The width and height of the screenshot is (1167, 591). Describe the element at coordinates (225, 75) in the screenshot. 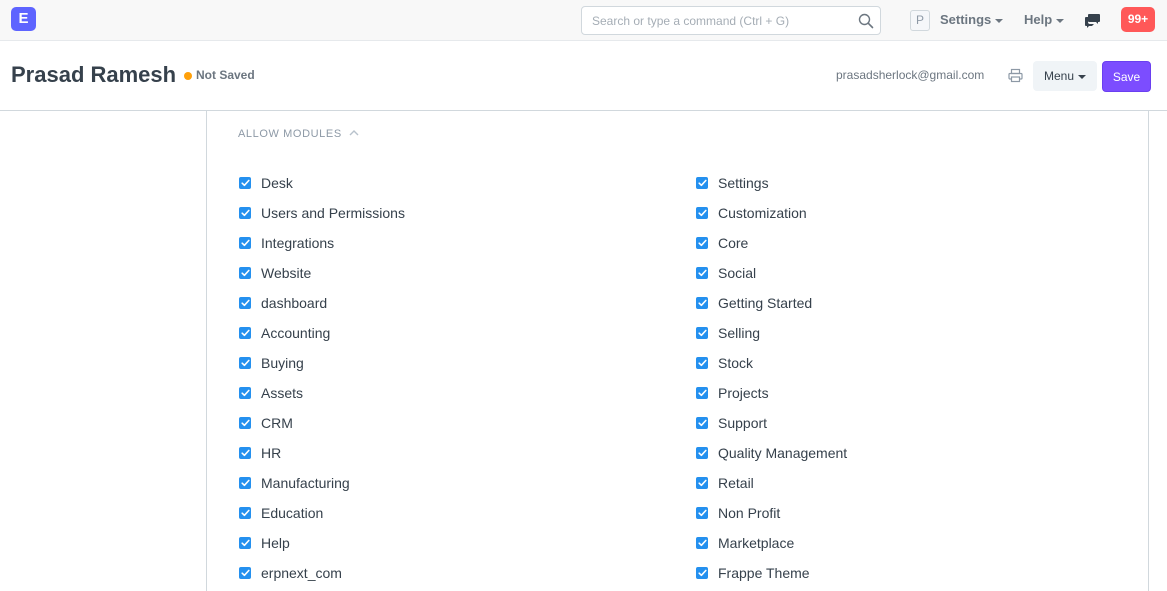

I see `status-badge: Not Saved` at that location.